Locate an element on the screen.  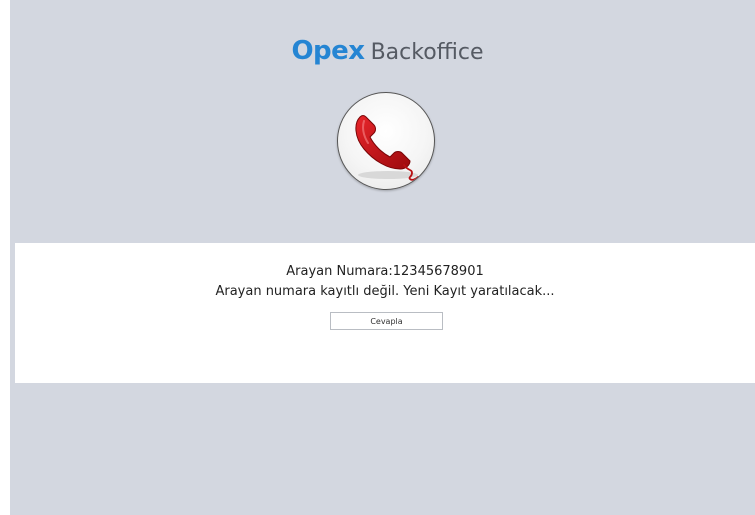
app-logo: Opex Backoffice is located at coordinates (377, 51).